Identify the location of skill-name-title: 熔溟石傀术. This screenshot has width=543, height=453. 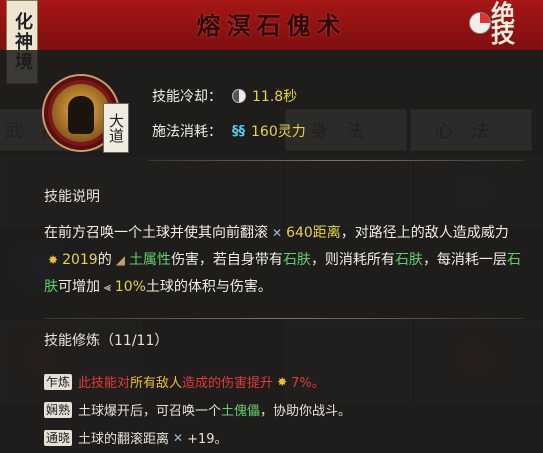
(271, 25).